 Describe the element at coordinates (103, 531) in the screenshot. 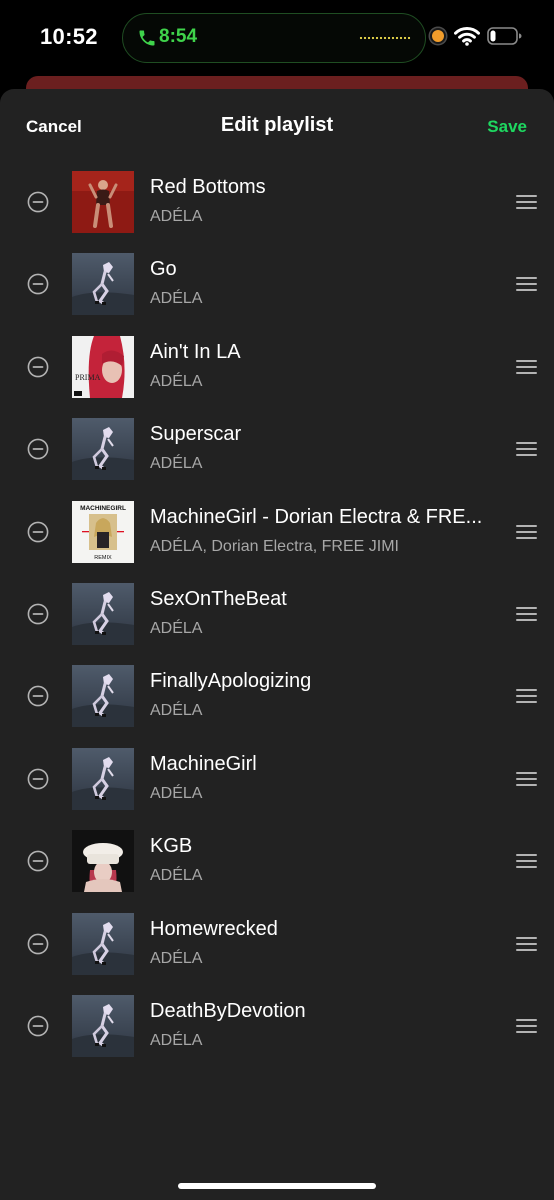

I see `machinegirl-remix-art: MACHINEGIRL REMIX` at that location.